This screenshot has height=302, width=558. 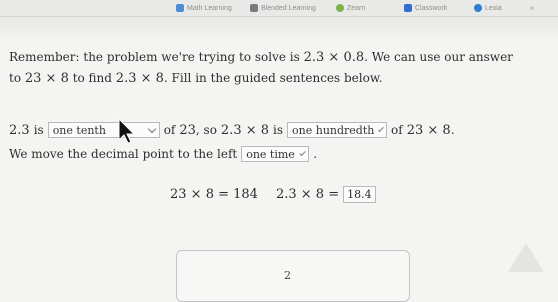 I want to click on equation-1: 23 × 8 = 184, so click(x=214, y=194).